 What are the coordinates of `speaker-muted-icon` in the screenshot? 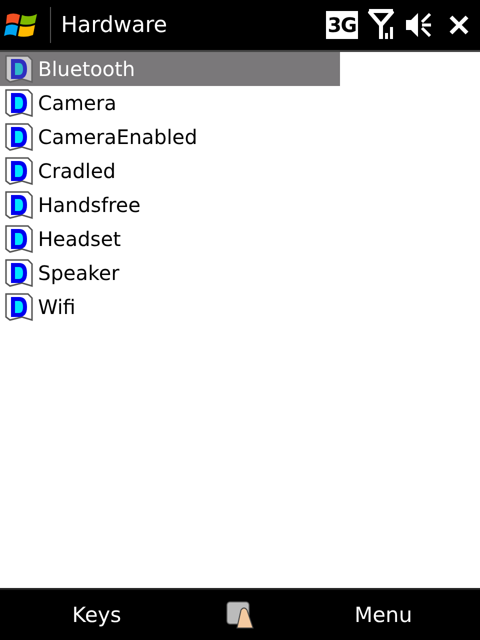 It's located at (418, 25).